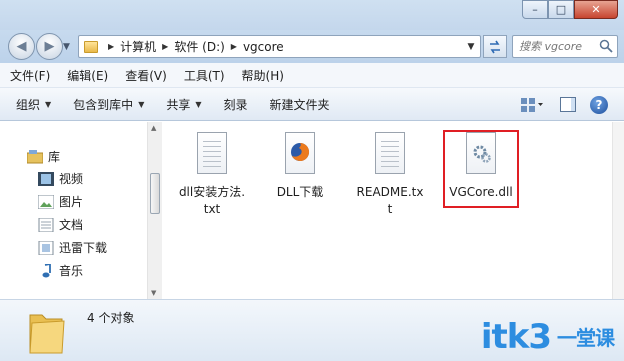  What do you see at coordinates (35, 157) in the screenshot?
I see `library-icon` at bounding box center [35, 157].